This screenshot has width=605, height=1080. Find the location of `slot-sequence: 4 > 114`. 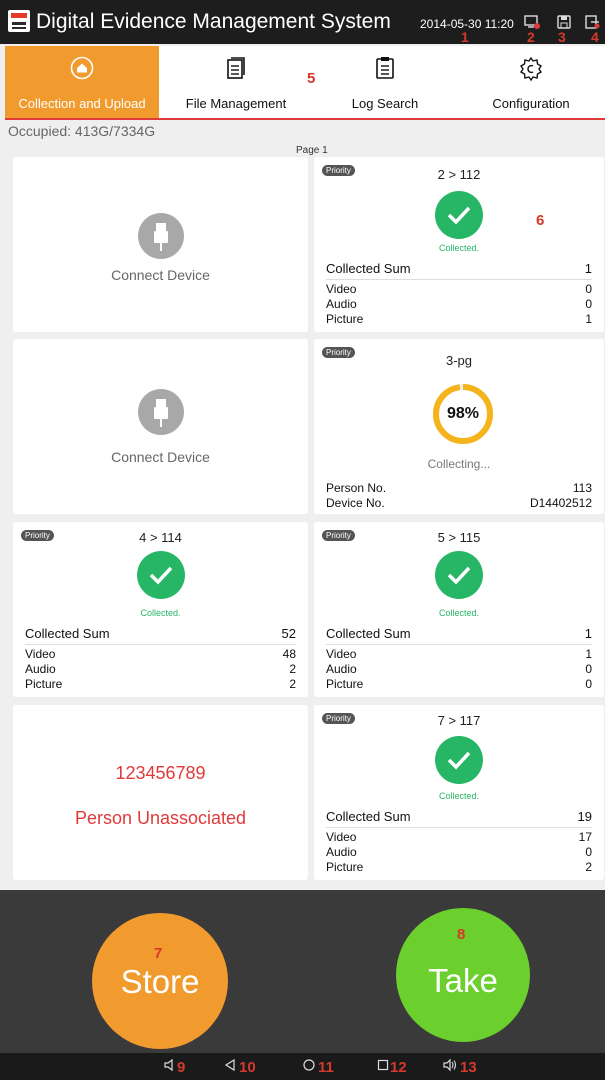

slot-sequence: 4 > 114 is located at coordinates (160, 537).